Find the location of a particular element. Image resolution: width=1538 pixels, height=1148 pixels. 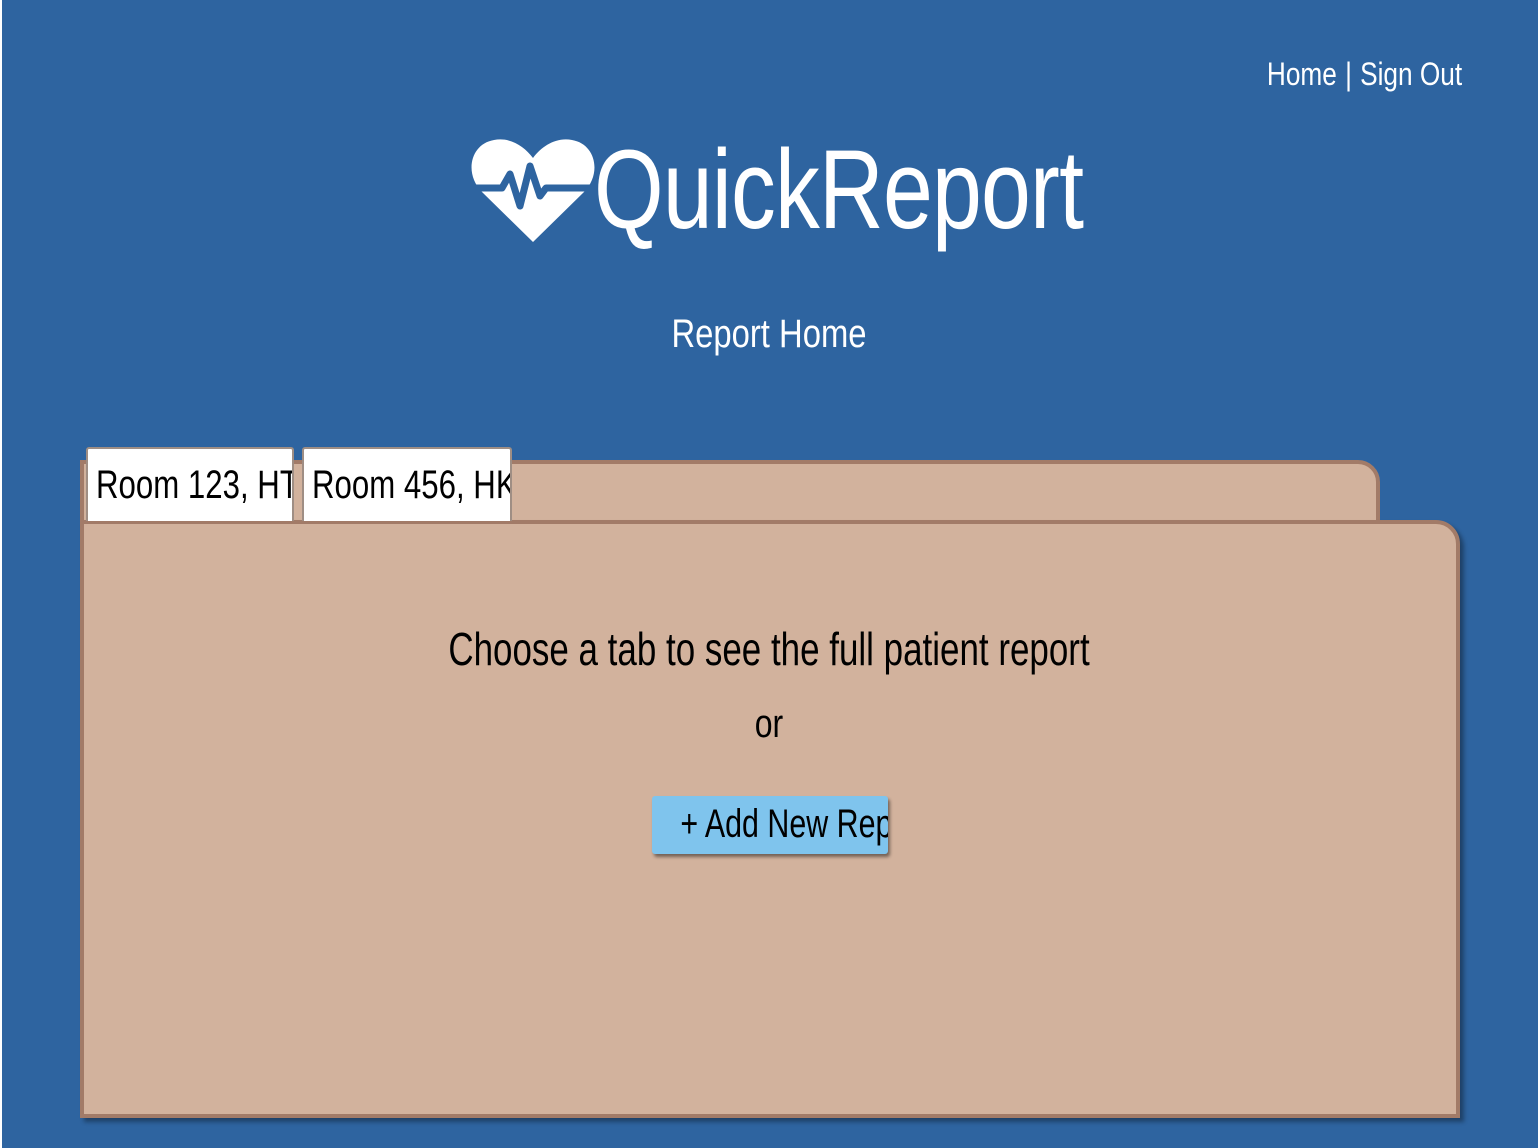

tab-room-123: Room 123, HT is located at coordinates (190, 484).